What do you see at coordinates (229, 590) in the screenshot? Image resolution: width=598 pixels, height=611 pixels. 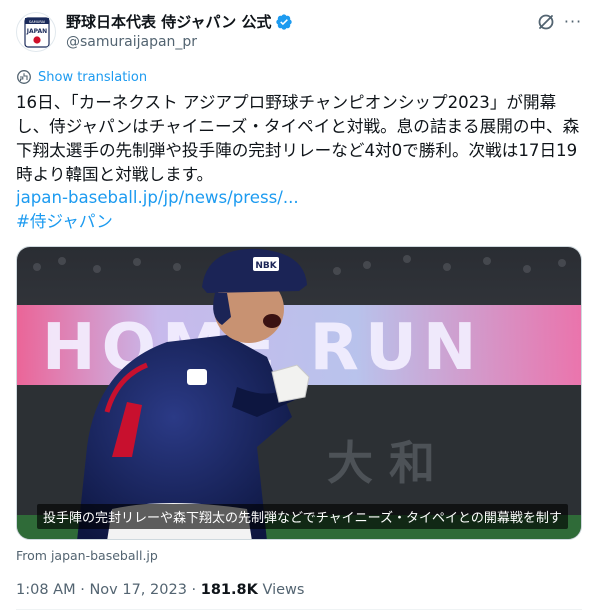 I see `view-count: 181.8K` at bounding box center [229, 590].